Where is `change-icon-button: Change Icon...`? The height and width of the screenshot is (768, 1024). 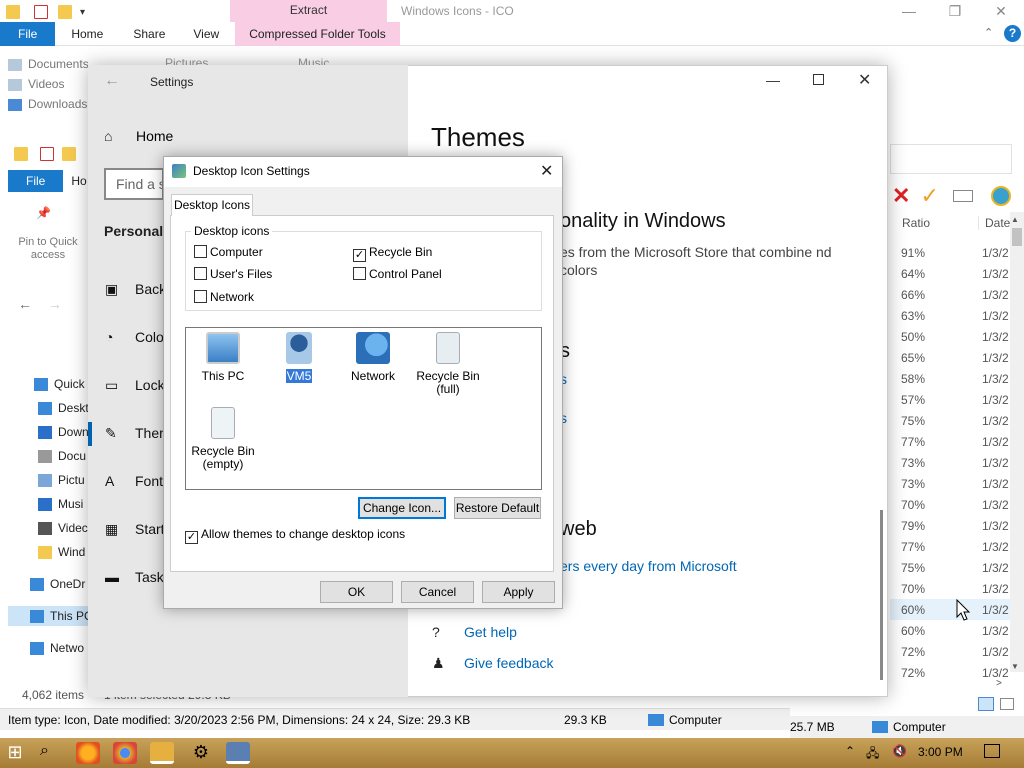
change-icon-button: Change Icon... is located at coordinates (402, 508).